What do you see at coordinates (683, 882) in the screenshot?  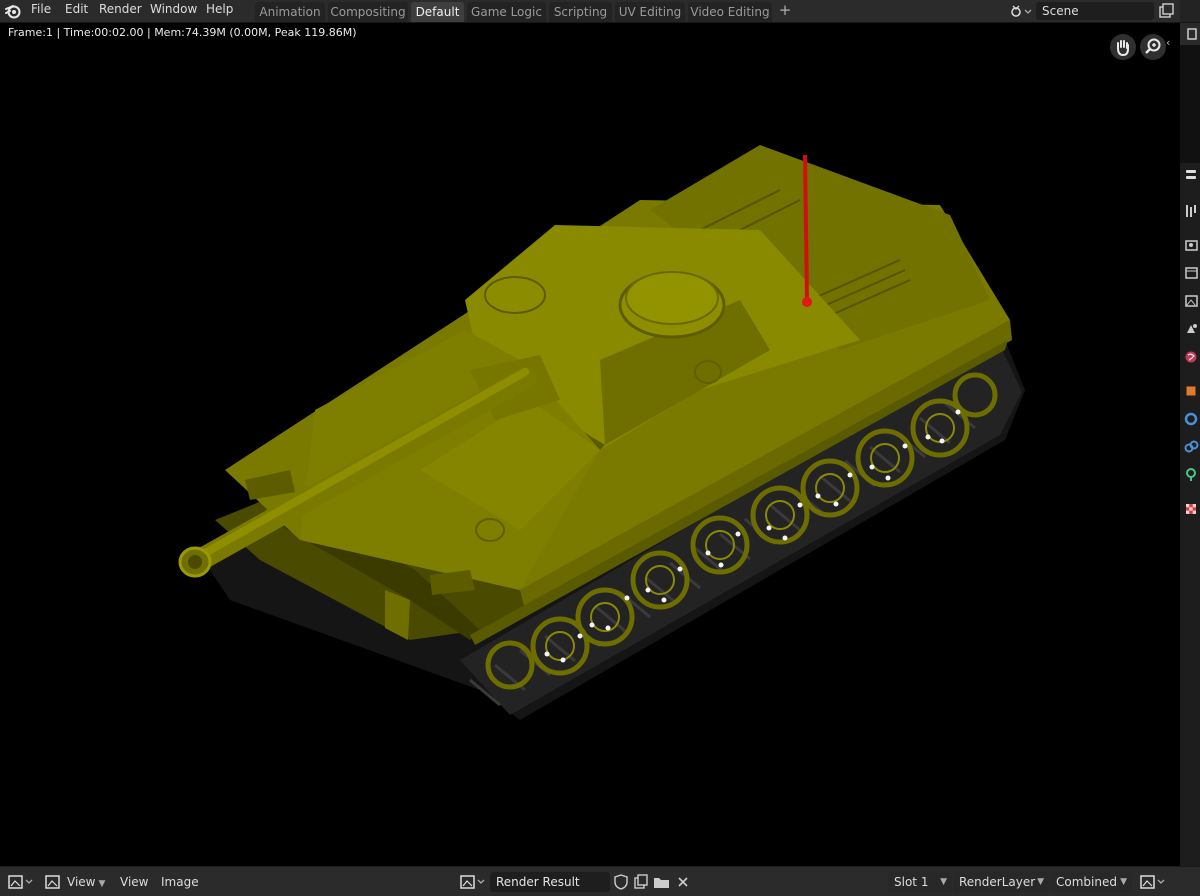 I see `close-icon` at bounding box center [683, 882].